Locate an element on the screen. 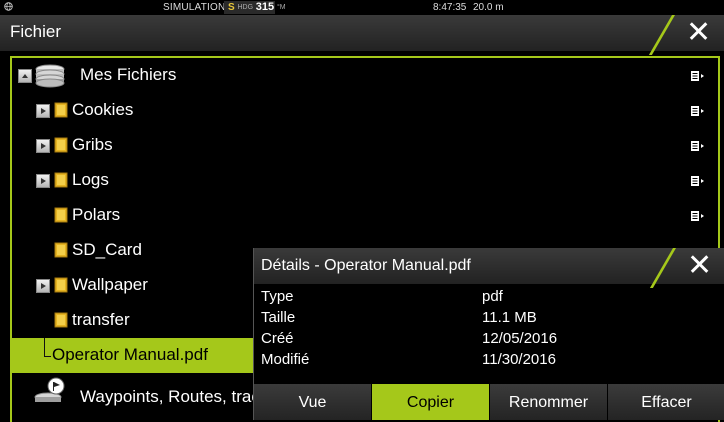 Image resolution: width=724 pixels, height=422 pixels. detail-row-created: Créé 12/05/2016 is located at coordinates (489, 340).